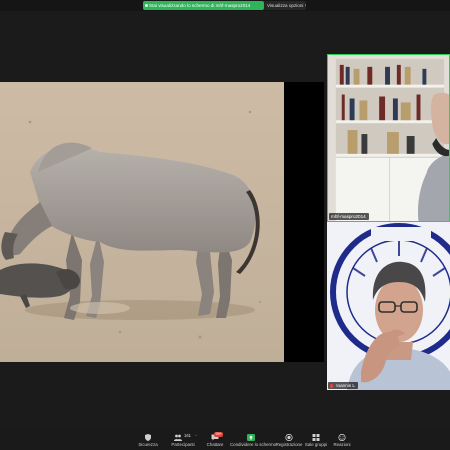  I want to click on mic-muted-icon, so click(331, 385).